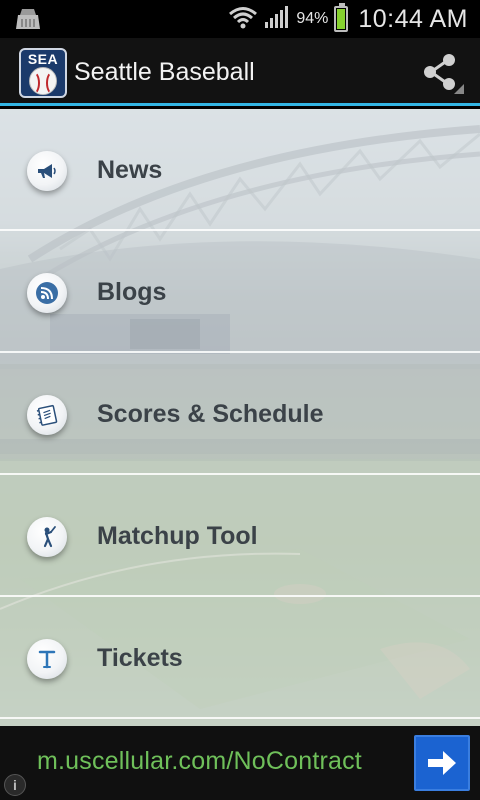  I want to click on app-logo: SEA, so click(43, 73).